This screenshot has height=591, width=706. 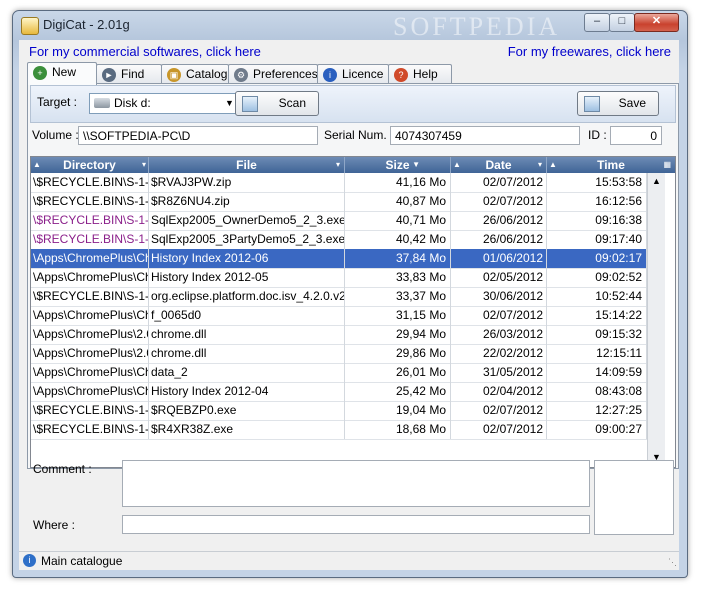 I want to click on time-cell: 15:53:58, so click(x=597, y=182).